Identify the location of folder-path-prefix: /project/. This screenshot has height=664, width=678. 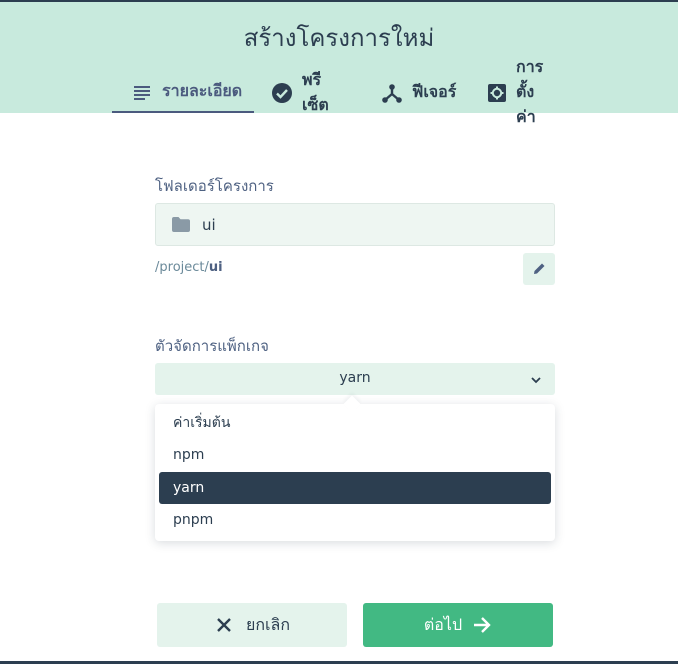
(182, 267).